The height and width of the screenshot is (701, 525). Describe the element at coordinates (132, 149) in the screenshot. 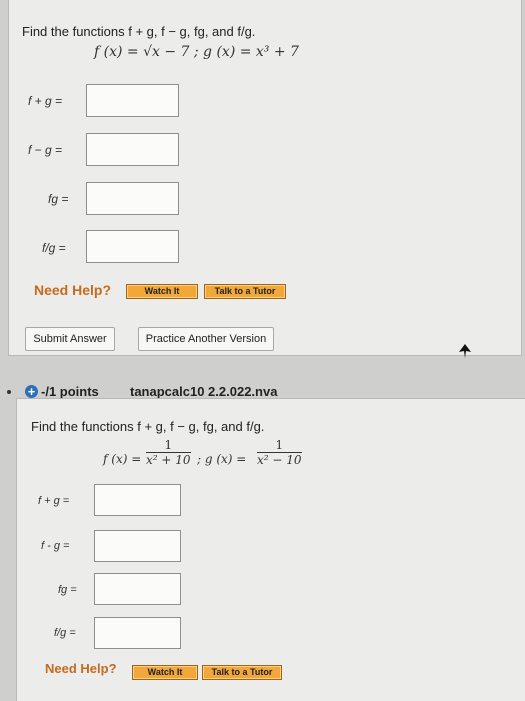

I see `answer-input-f-minus-g` at that location.